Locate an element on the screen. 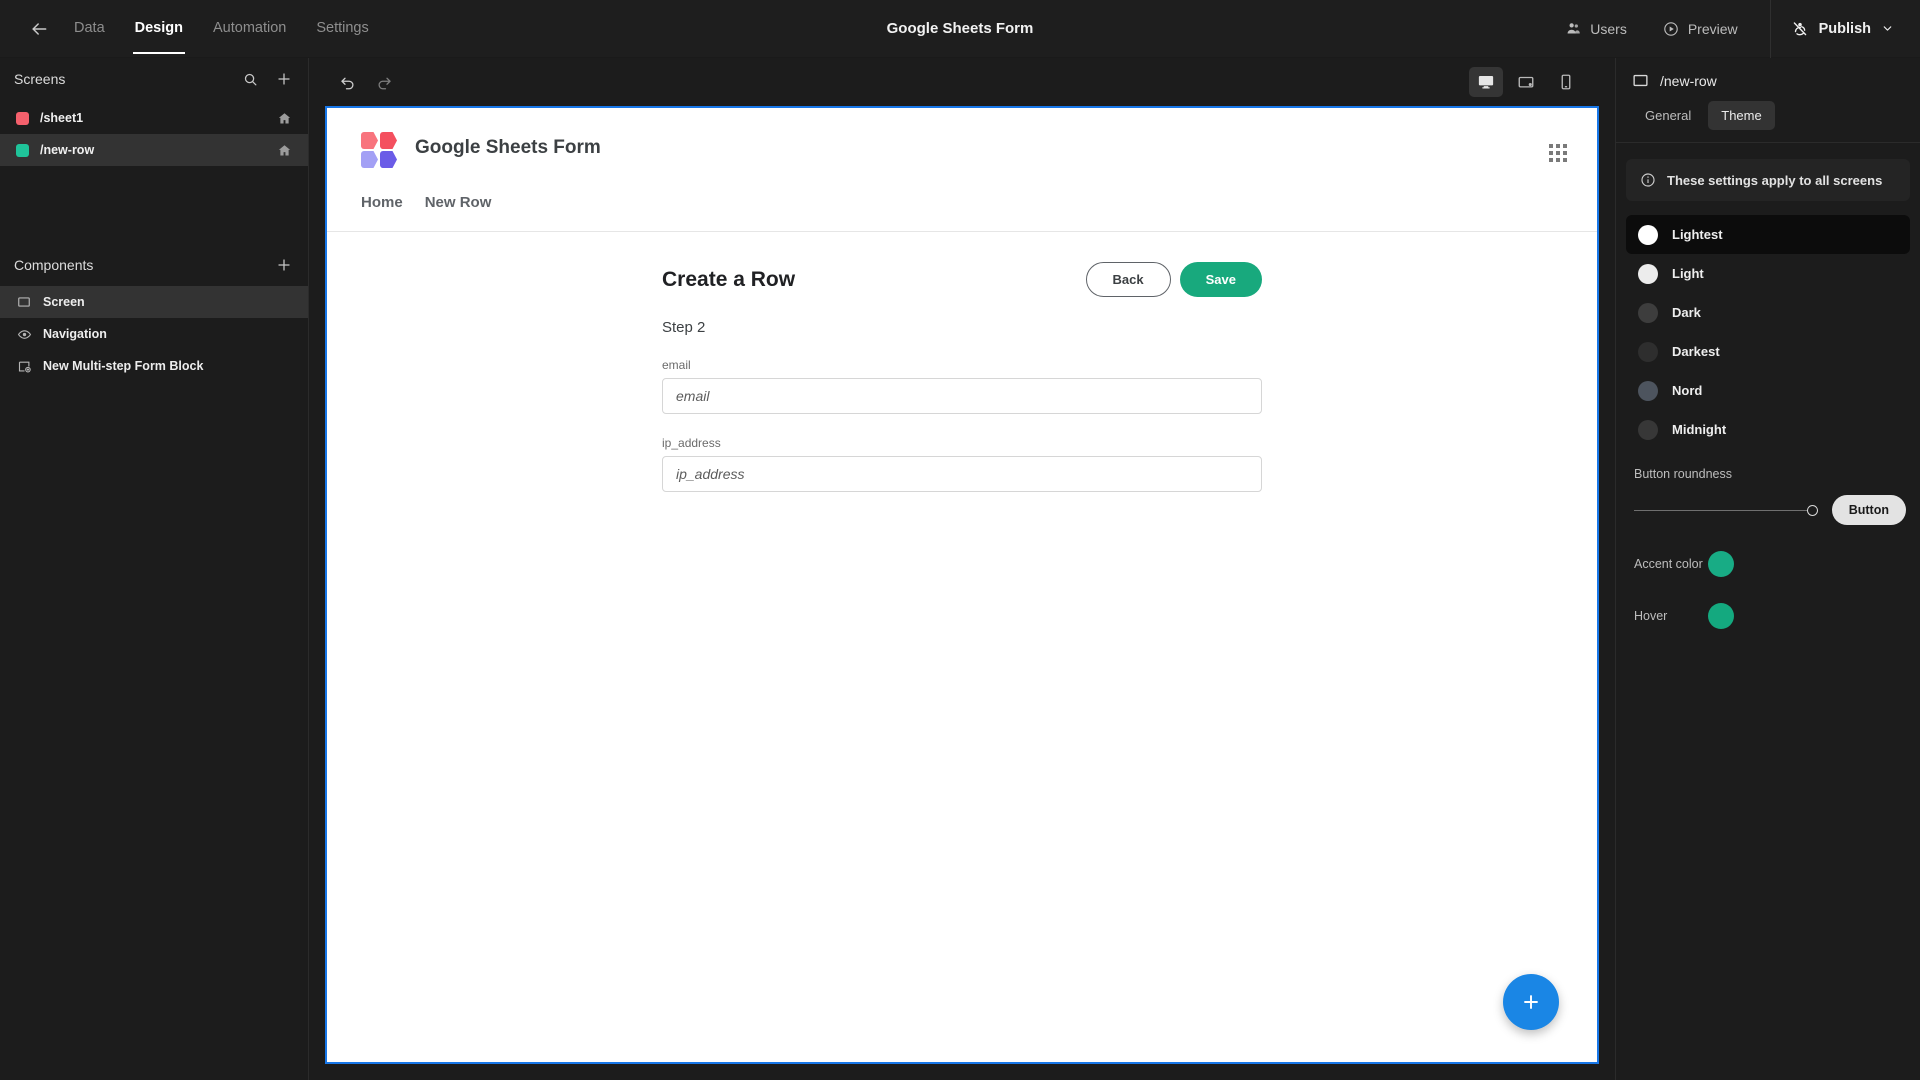 The image size is (1920, 1080). home-glyph-icon is located at coordinates (284, 117).